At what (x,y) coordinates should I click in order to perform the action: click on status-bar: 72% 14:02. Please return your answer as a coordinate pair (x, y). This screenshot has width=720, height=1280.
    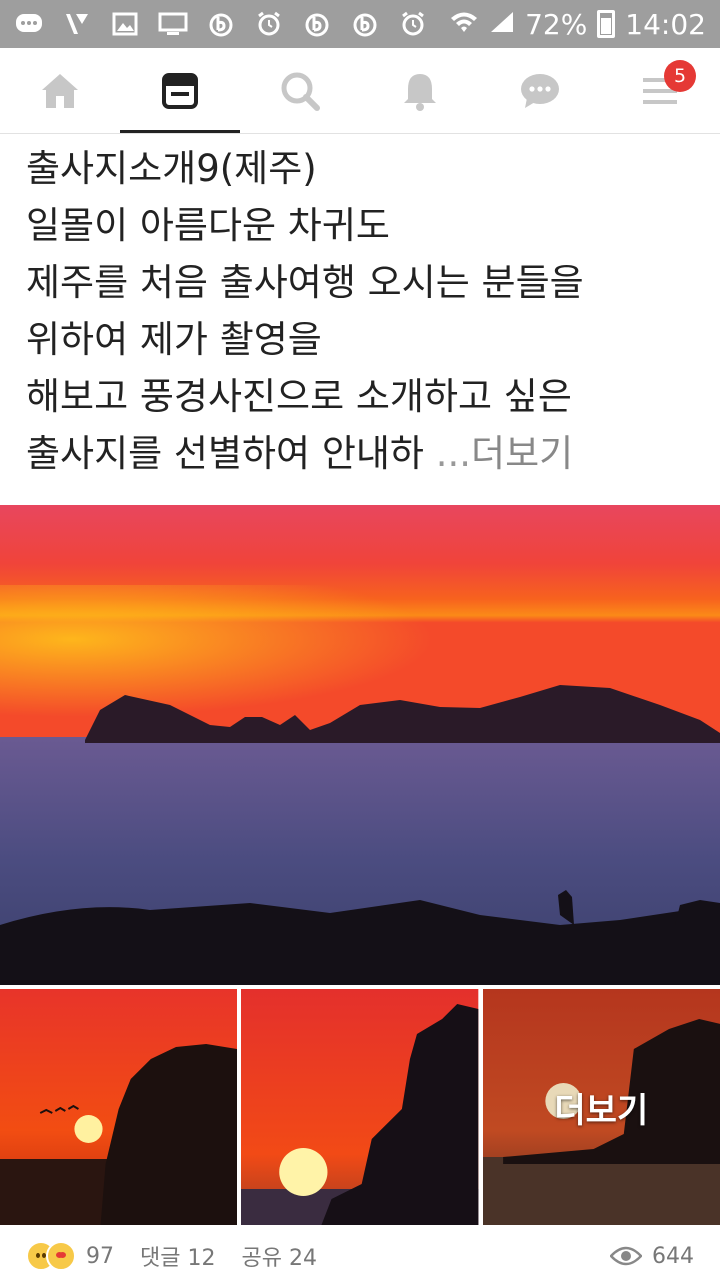
    Looking at the image, I should click on (360, 24).